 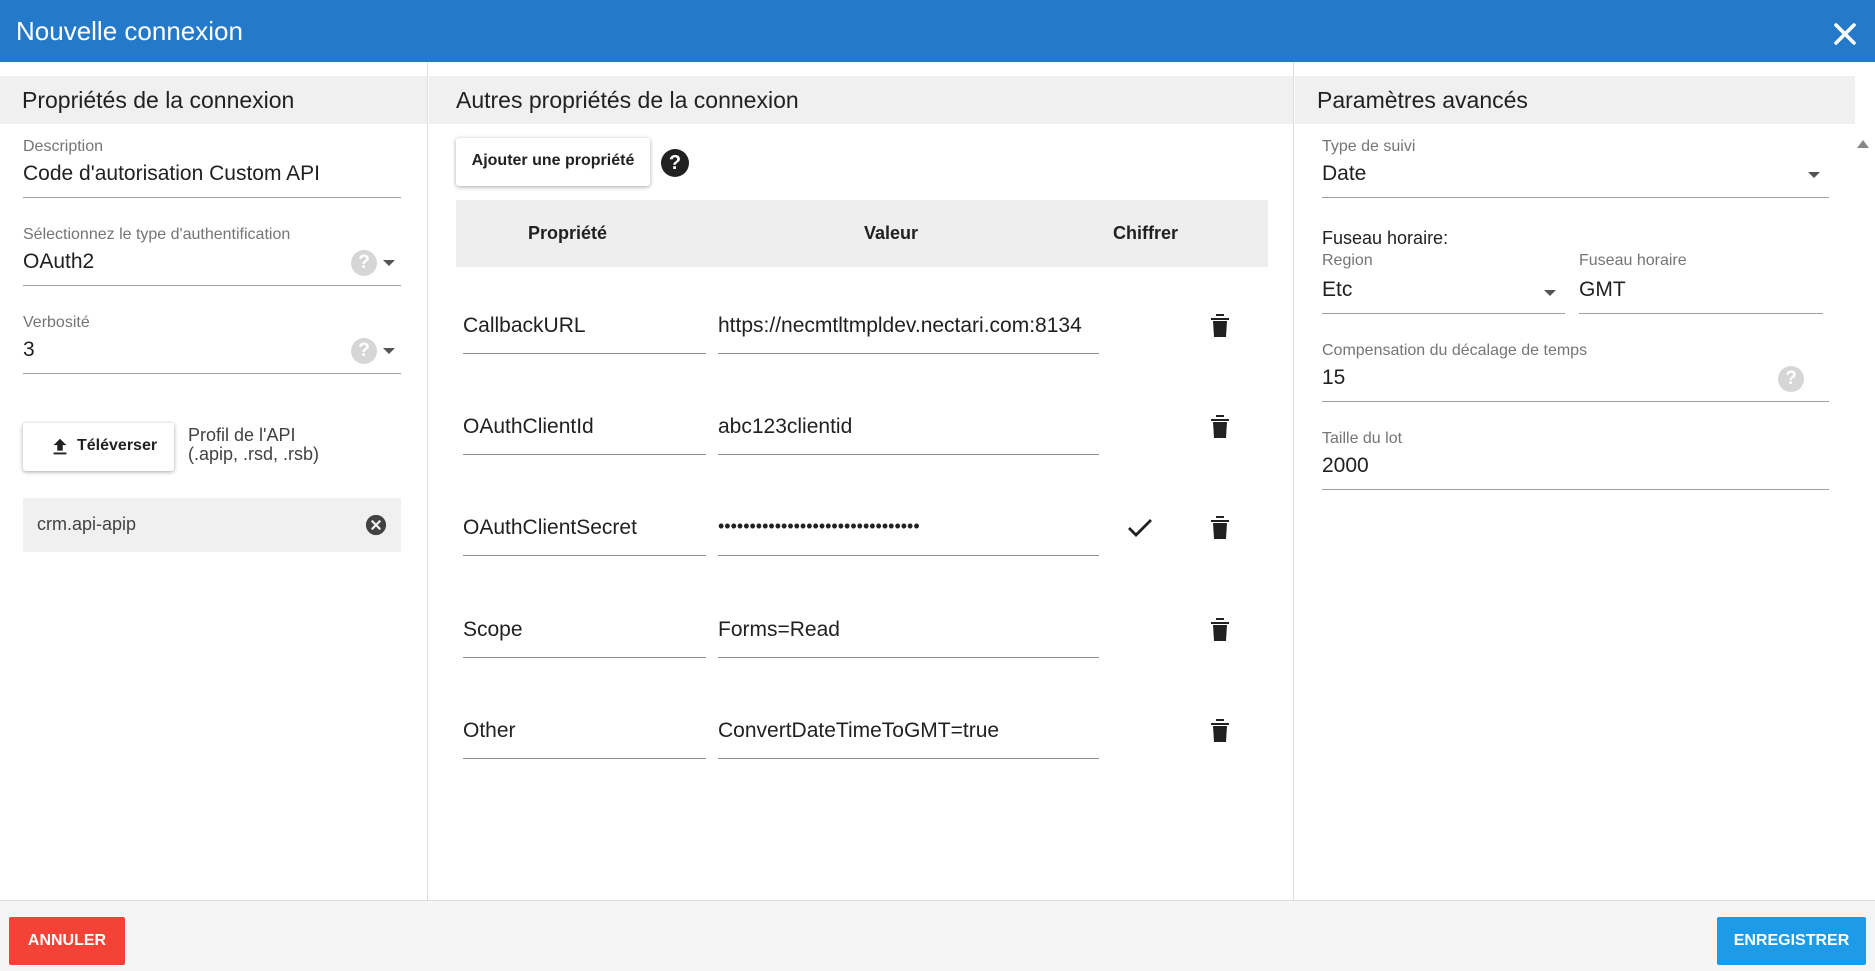 I want to click on property-value-input: abc123clientid, so click(x=908, y=425).